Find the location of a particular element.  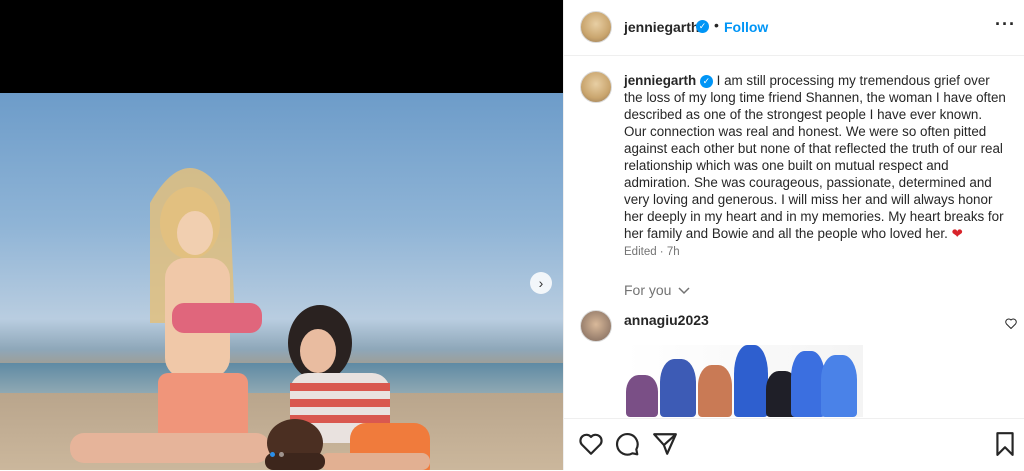

for-you-dropdown: For you is located at coordinates (657, 290).